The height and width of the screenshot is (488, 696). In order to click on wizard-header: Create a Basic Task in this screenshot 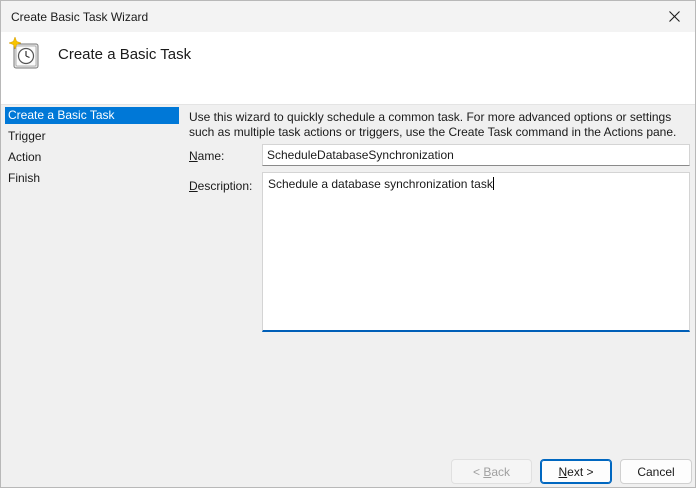, I will do `click(348, 68)`.